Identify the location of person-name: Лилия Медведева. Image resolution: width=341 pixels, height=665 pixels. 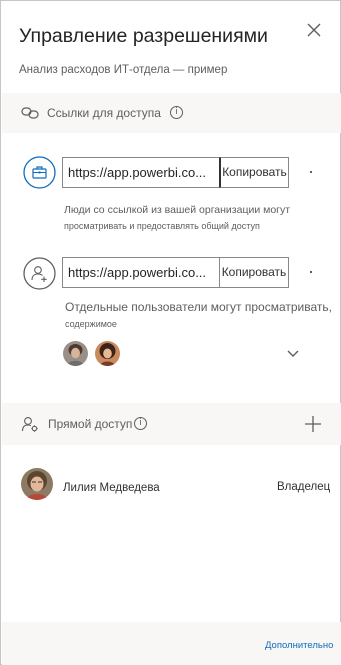
(111, 488).